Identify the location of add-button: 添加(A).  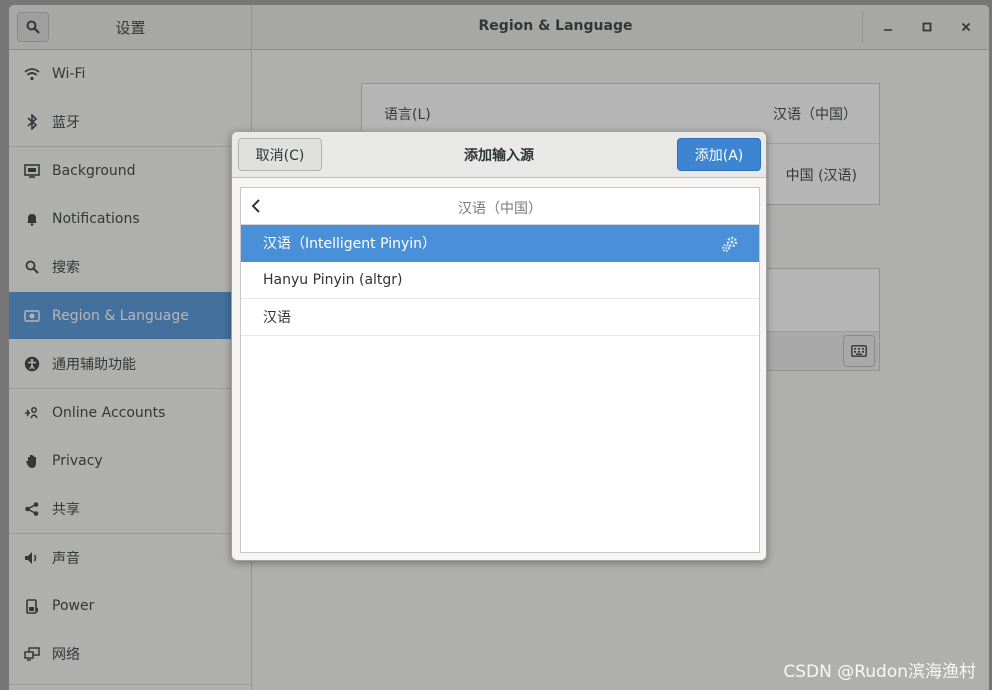
(719, 154).